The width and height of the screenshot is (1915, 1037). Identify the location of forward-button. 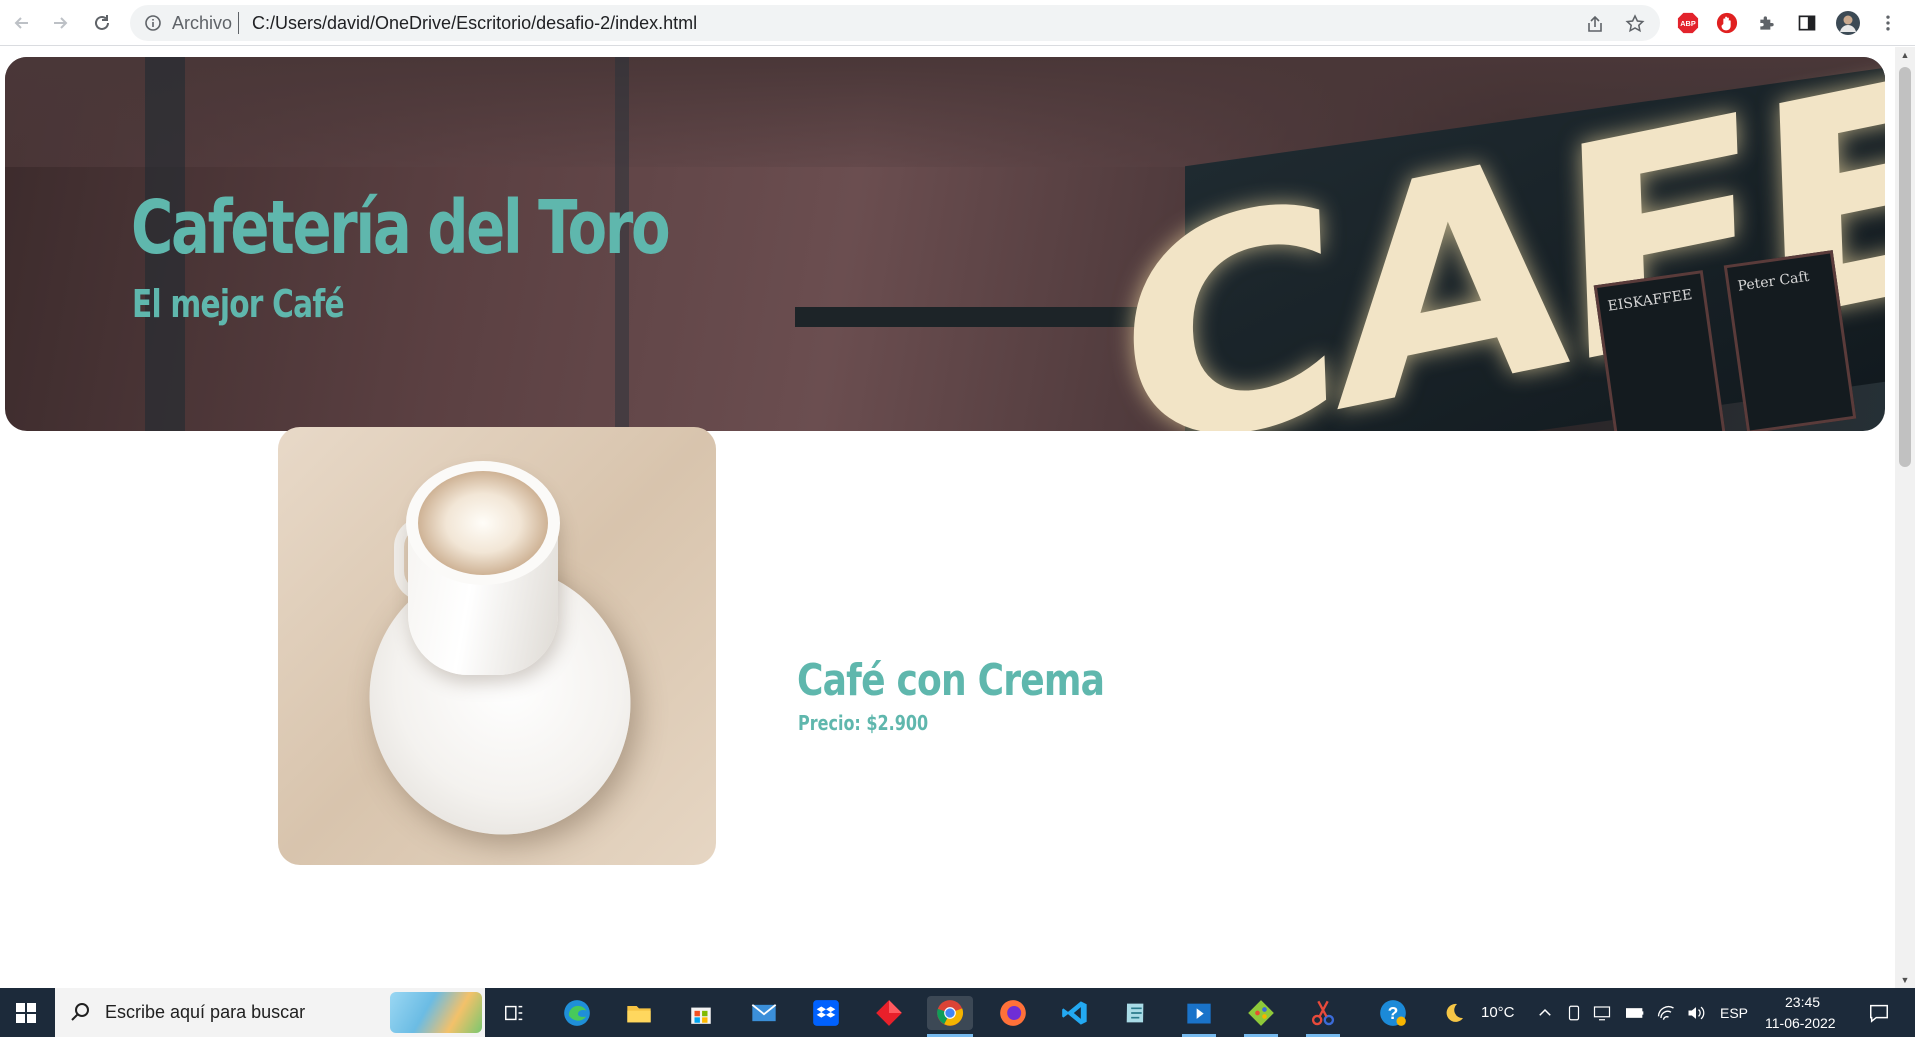
(60, 23).